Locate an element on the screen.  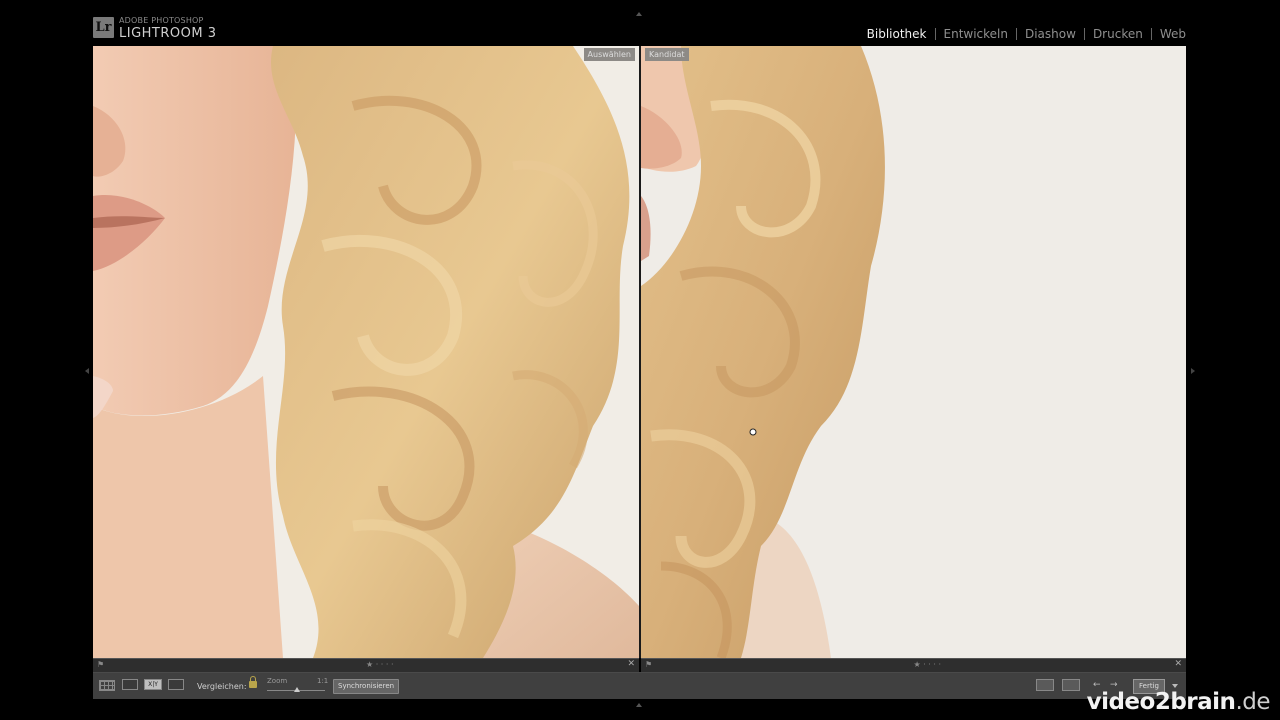
make-select-icon is located at coordinates (1071, 685).